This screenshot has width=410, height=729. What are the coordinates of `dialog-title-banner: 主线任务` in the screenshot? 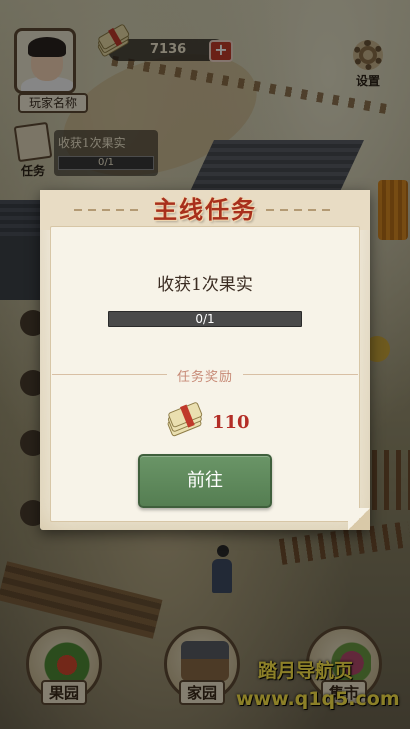 It's located at (205, 210).